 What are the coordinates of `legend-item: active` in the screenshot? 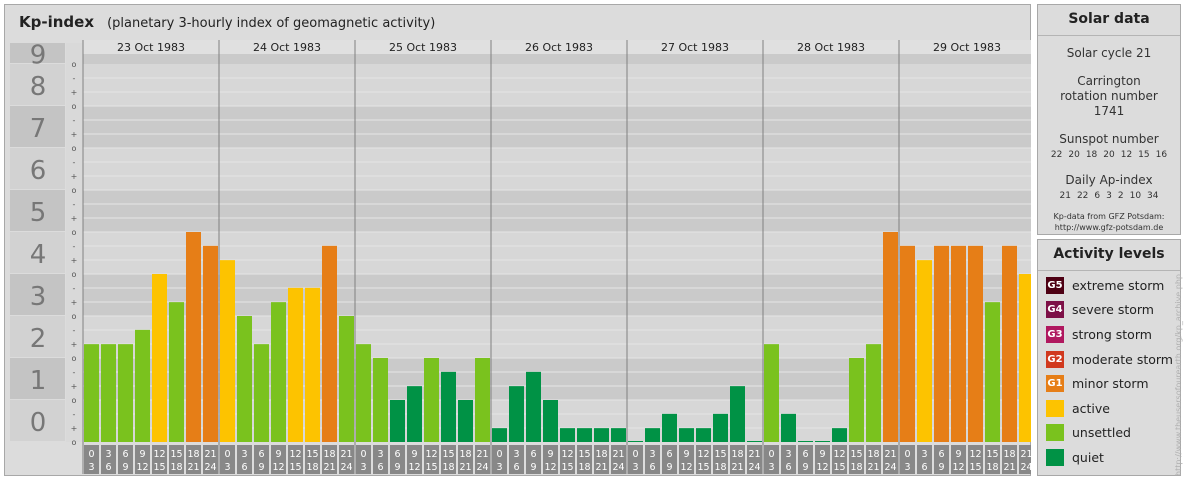 It's located at (1109, 408).